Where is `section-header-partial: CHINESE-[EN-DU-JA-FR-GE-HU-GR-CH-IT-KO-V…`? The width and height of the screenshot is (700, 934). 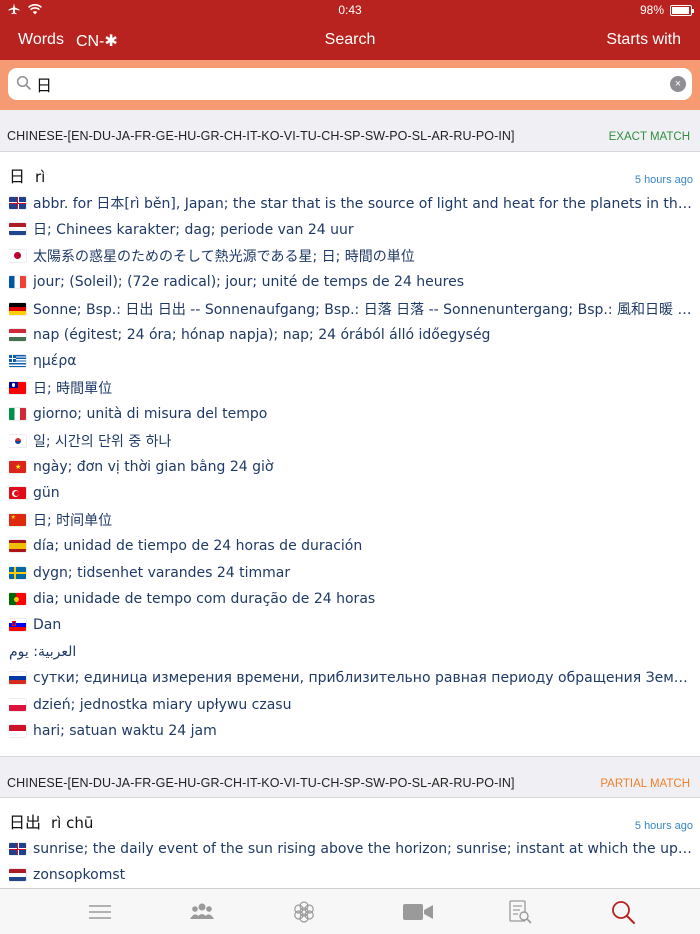
section-header-partial: CHINESE-[EN-DU-JA-FR-GE-HU-GR-CH-IT-KO-V… is located at coordinates (350, 777).